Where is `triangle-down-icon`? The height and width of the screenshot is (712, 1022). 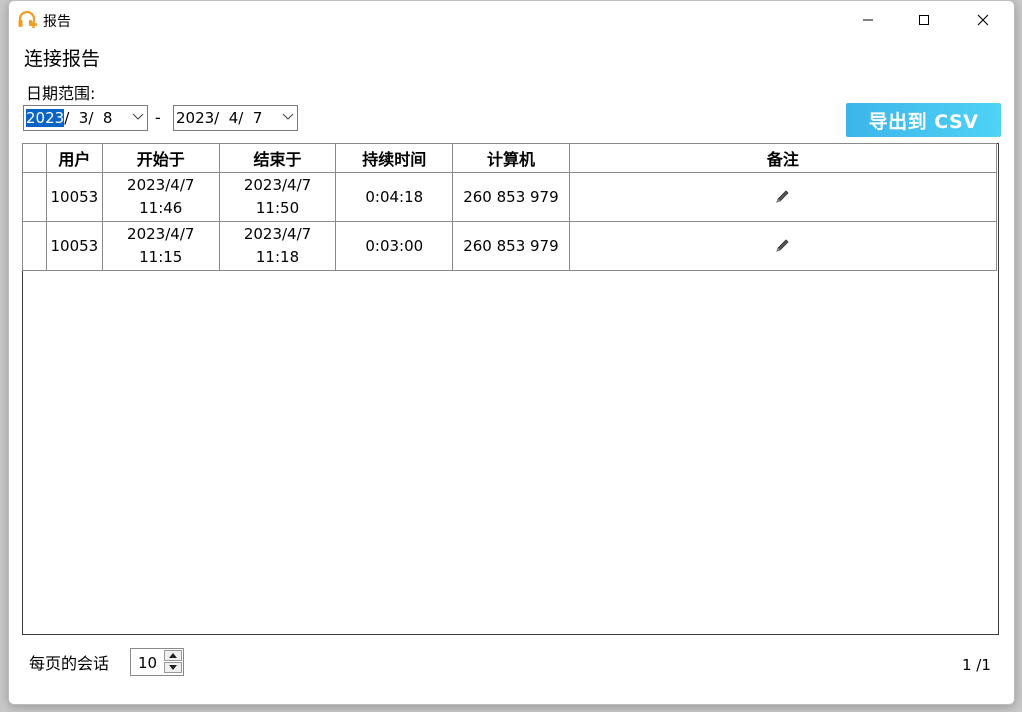 triangle-down-icon is located at coordinates (173, 667).